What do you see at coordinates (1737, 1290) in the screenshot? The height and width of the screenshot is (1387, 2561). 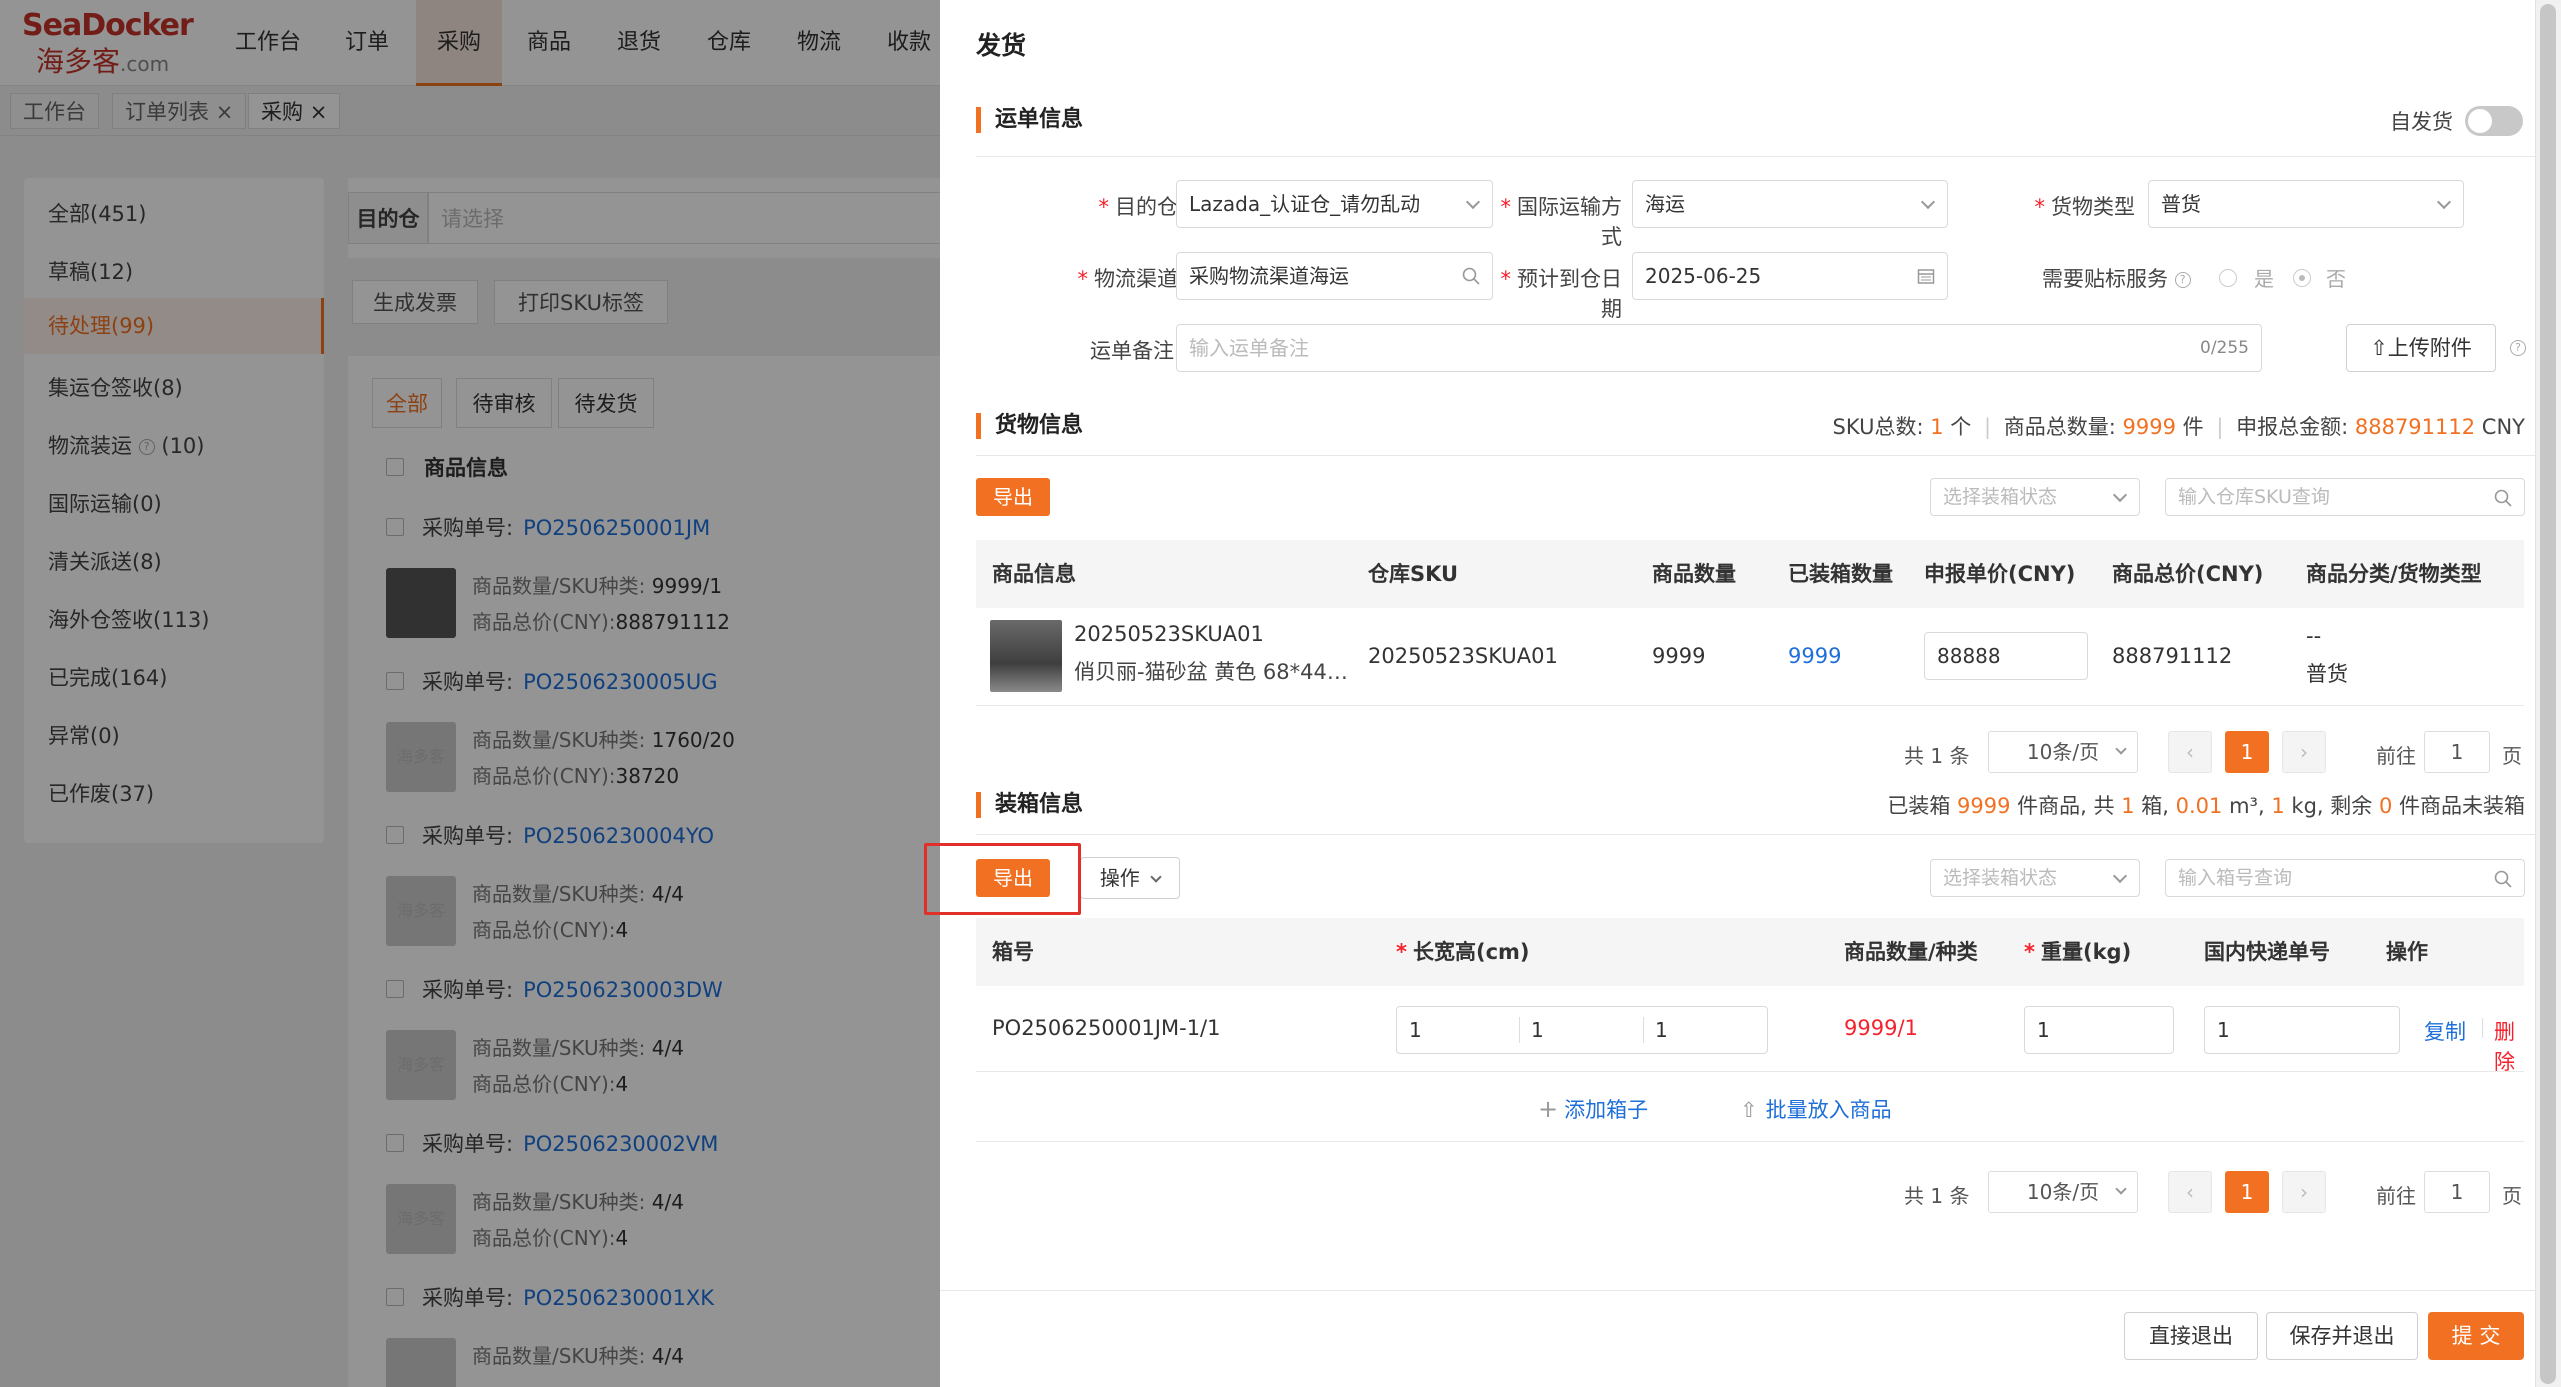 I see `footer-divider` at bounding box center [1737, 1290].